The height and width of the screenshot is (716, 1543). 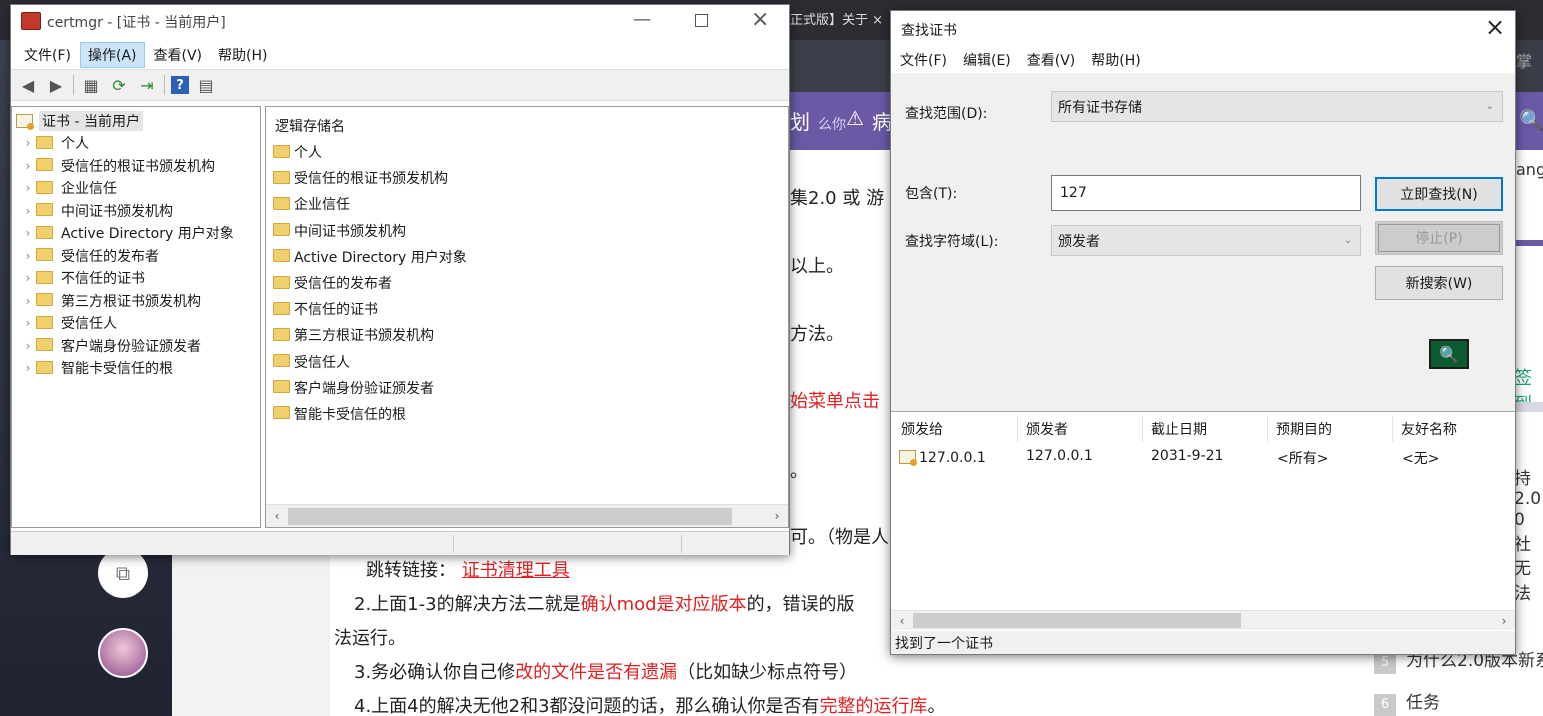 What do you see at coordinates (923, 60) in the screenshot?
I see `find-menu-file: 文件(F)` at bounding box center [923, 60].